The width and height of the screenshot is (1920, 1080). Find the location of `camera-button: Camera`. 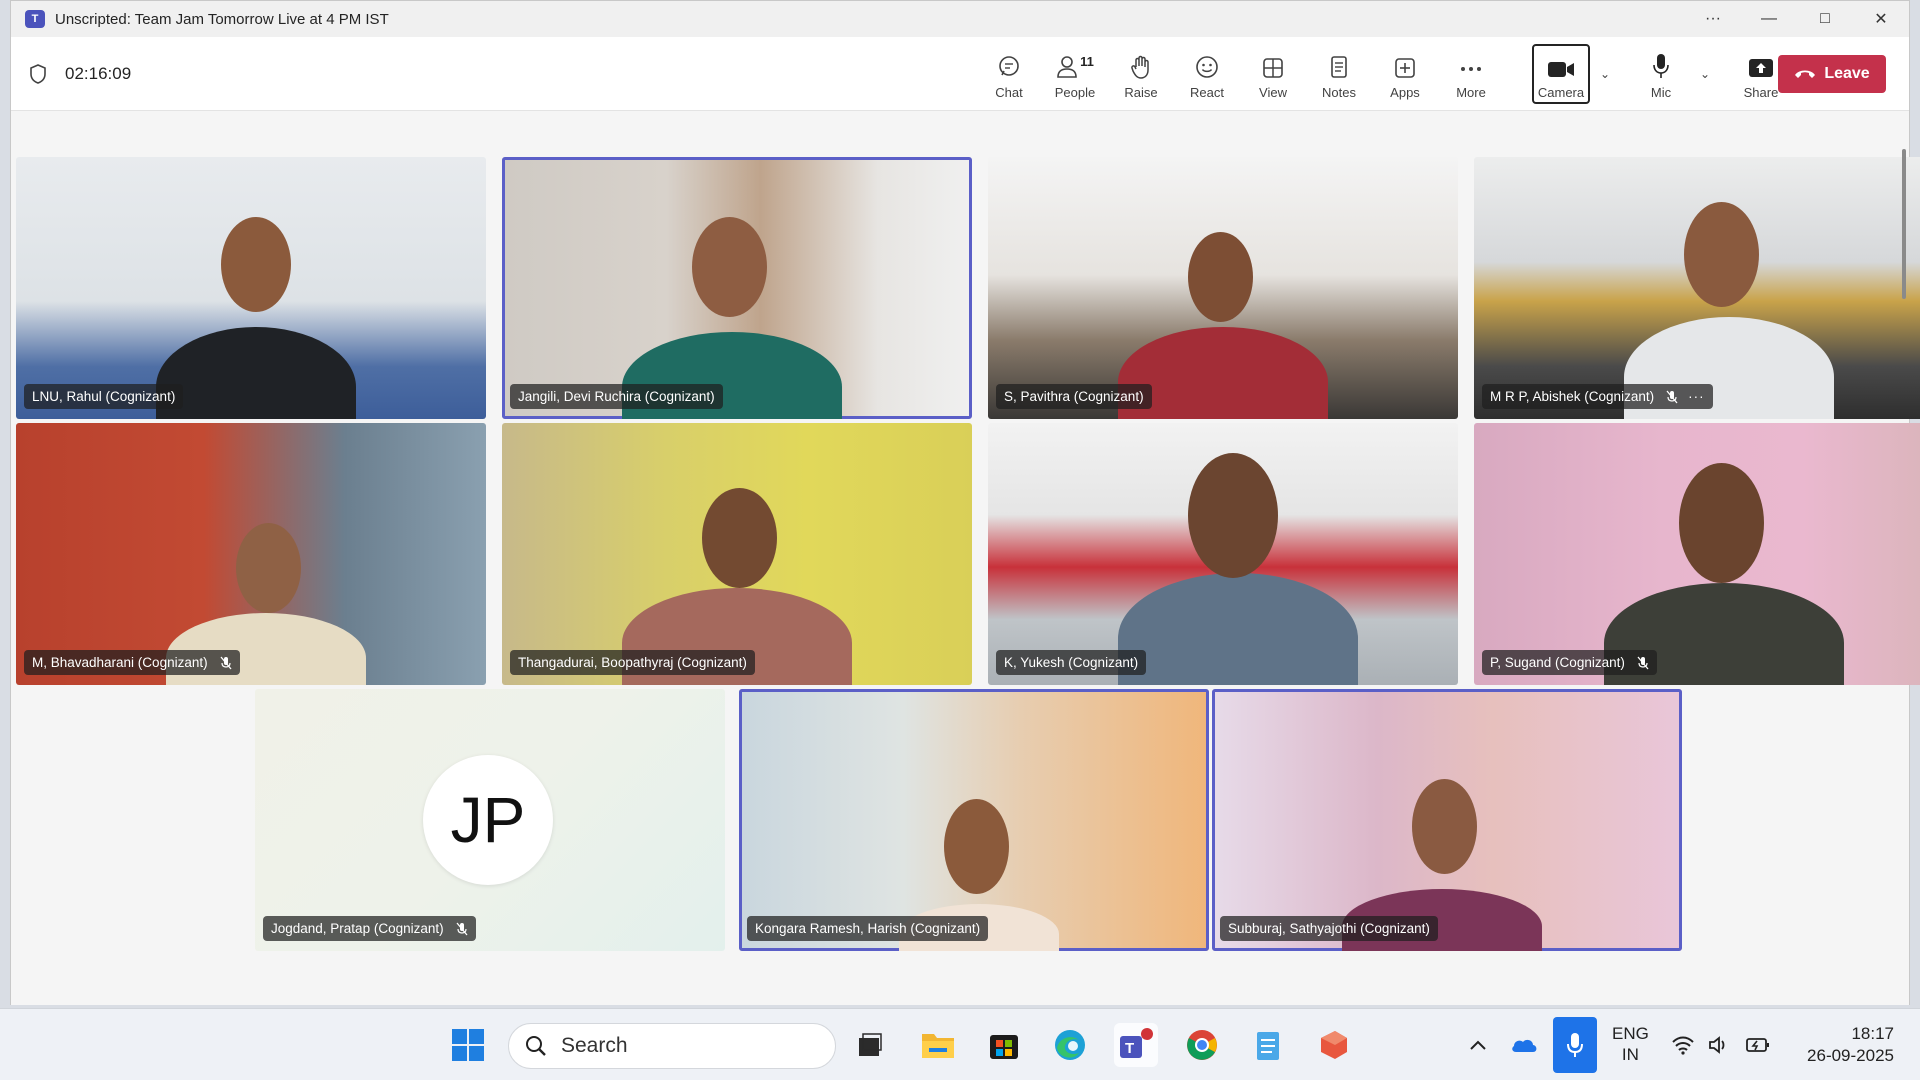

camera-button: Camera is located at coordinates (1561, 74).